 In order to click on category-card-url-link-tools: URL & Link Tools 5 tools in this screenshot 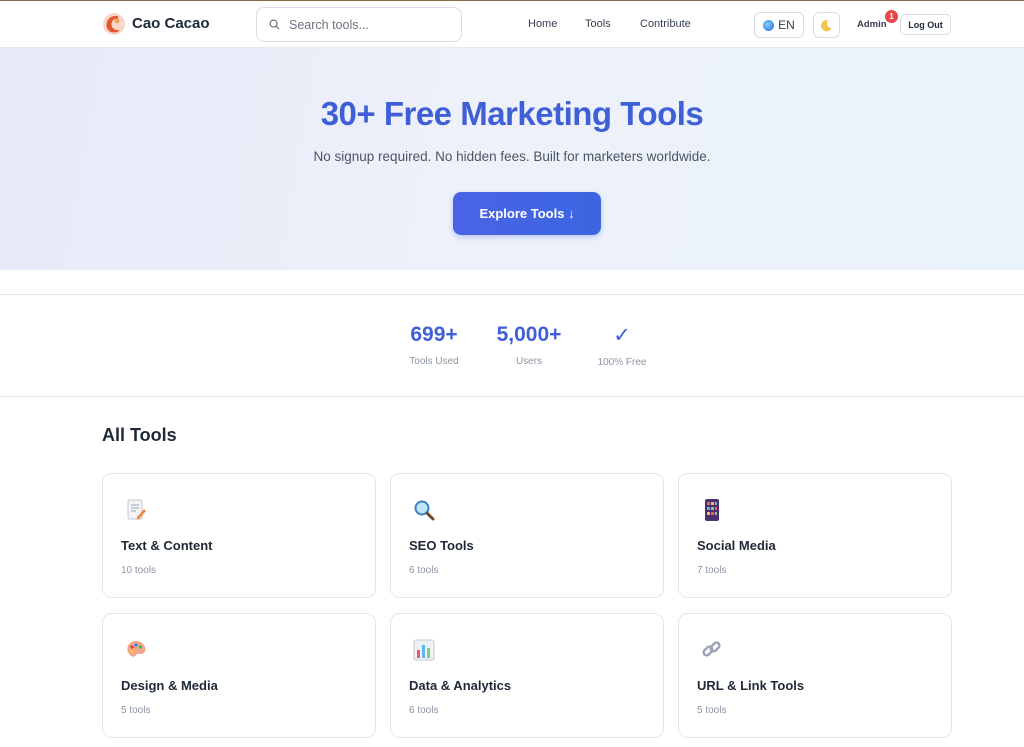, I will do `click(815, 675)`.